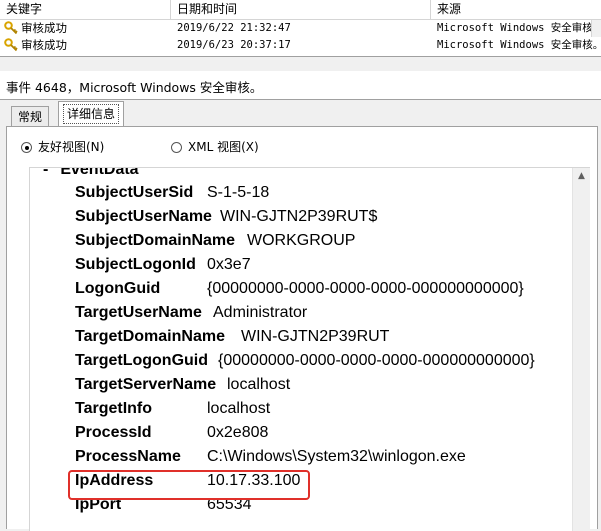 The image size is (601, 531). What do you see at coordinates (118, 288) in the screenshot?
I see `field-name: LogonGuid` at bounding box center [118, 288].